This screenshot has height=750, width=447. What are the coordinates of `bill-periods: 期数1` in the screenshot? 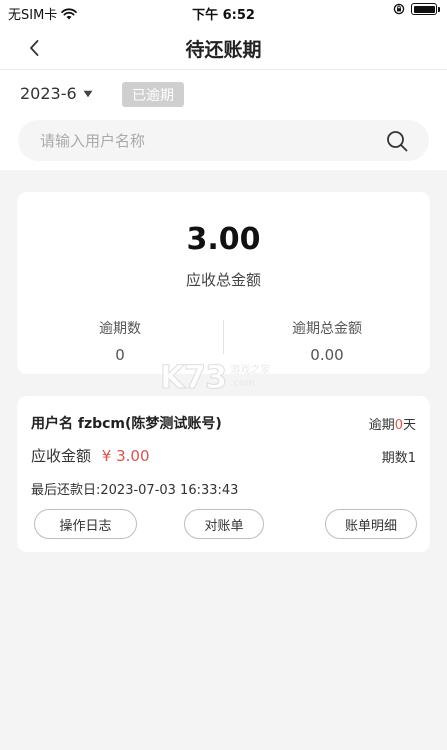 It's located at (398, 458).